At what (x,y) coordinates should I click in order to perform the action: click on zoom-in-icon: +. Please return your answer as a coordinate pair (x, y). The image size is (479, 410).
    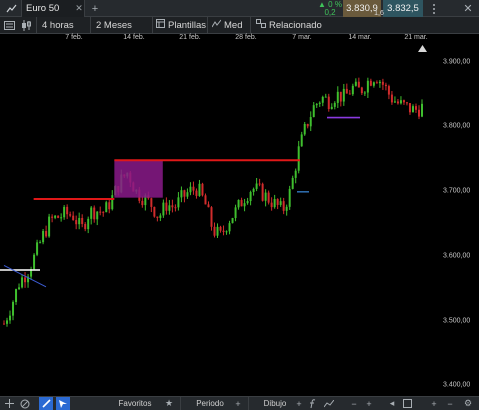
    Looking at the image, I should click on (369, 403).